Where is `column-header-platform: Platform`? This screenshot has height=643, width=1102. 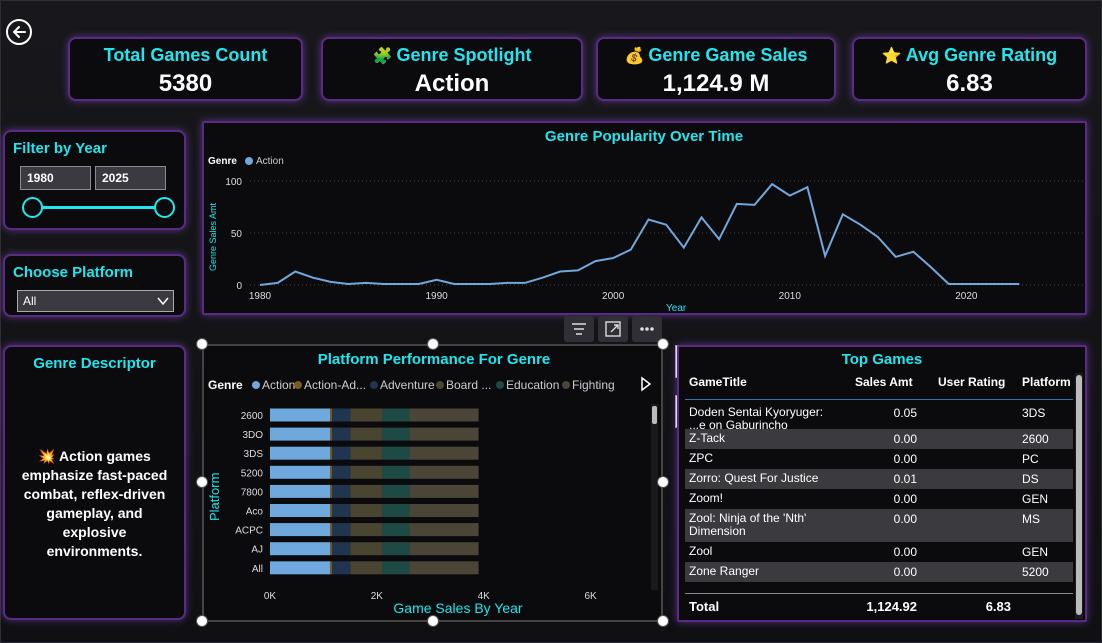
column-header-platform: Platform is located at coordinates (1046, 382).